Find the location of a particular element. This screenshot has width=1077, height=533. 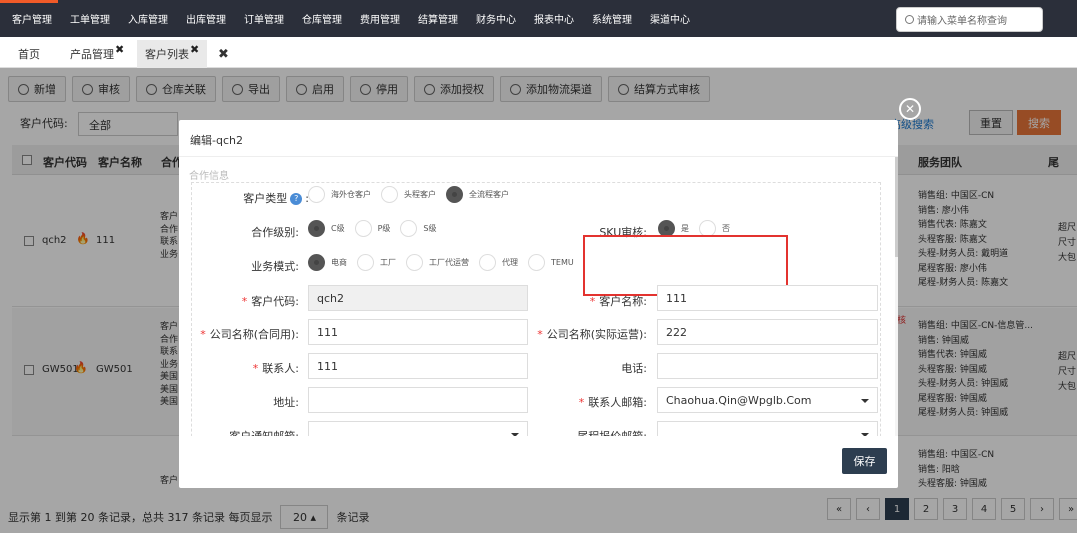

company-actual-label: * 公司名称(实际运营): is located at coordinates (588, 334).